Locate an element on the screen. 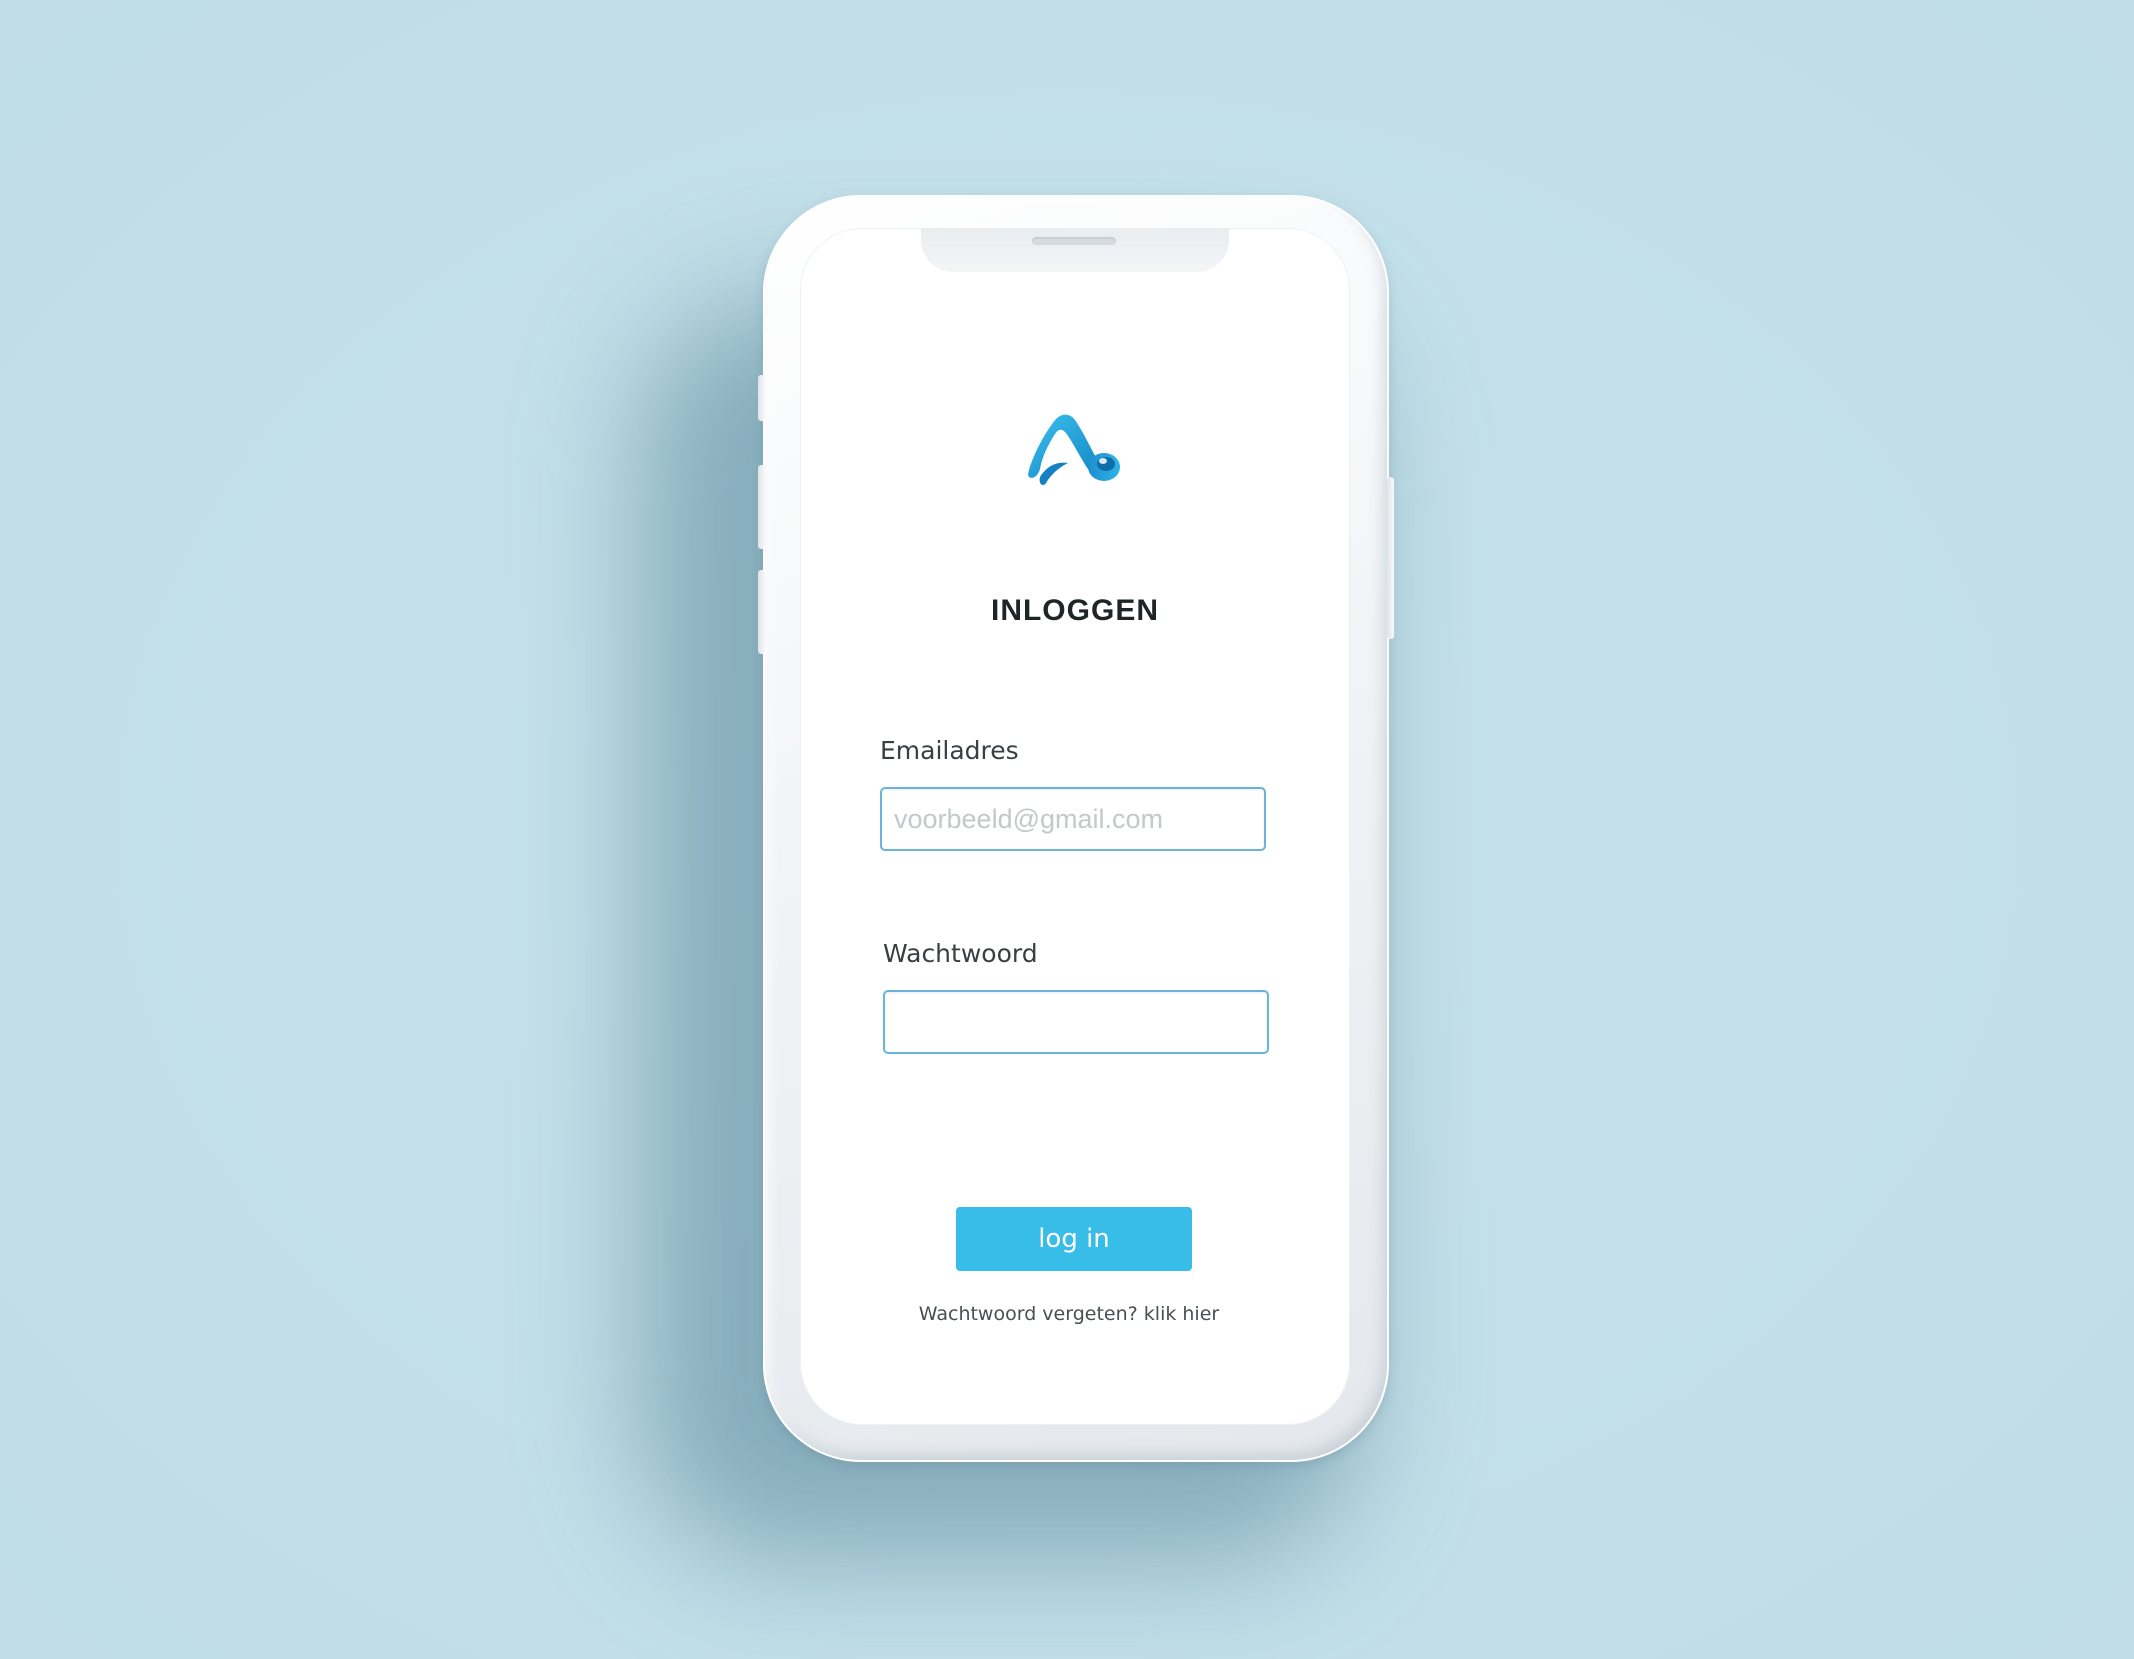 The width and height of the screenshot is (2134, 1659). volume-down-button is located at coordinates (761, 612).